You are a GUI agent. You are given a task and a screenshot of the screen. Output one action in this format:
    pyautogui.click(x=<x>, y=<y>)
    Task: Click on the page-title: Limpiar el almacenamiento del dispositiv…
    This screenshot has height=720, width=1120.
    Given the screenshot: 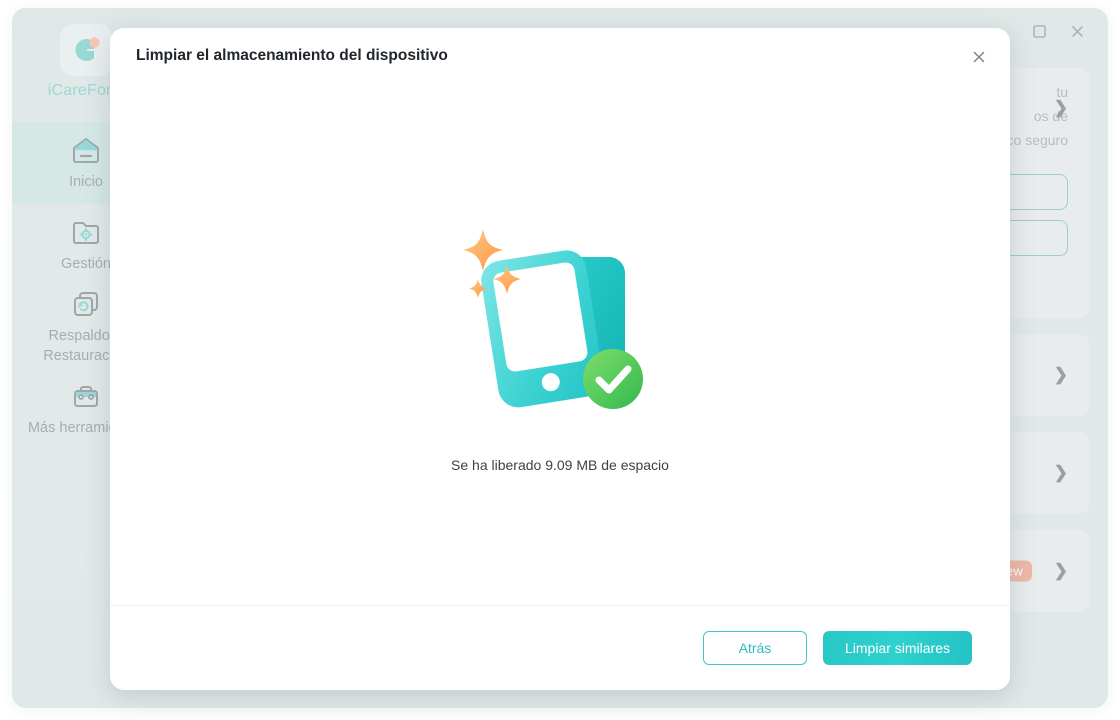 What is the action you would take?
    pyautogui.click(x=292, y=55)
    